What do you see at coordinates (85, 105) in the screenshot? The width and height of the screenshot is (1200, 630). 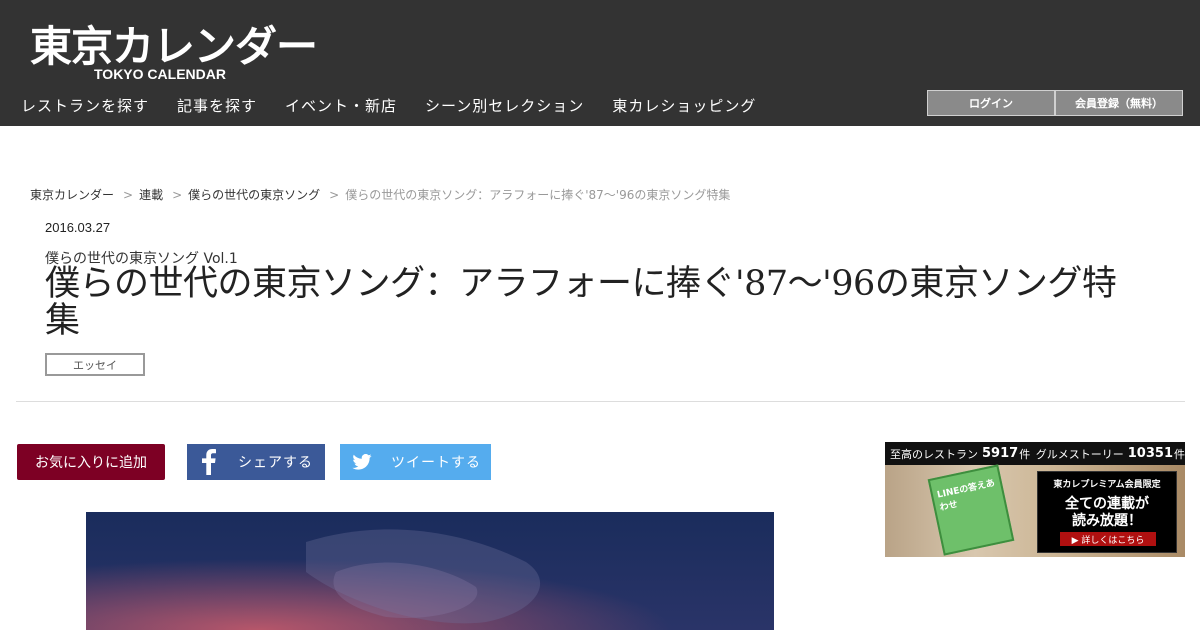 I see `nav-restaurant-search: レストランを探す` at bounding box center [85, 105].